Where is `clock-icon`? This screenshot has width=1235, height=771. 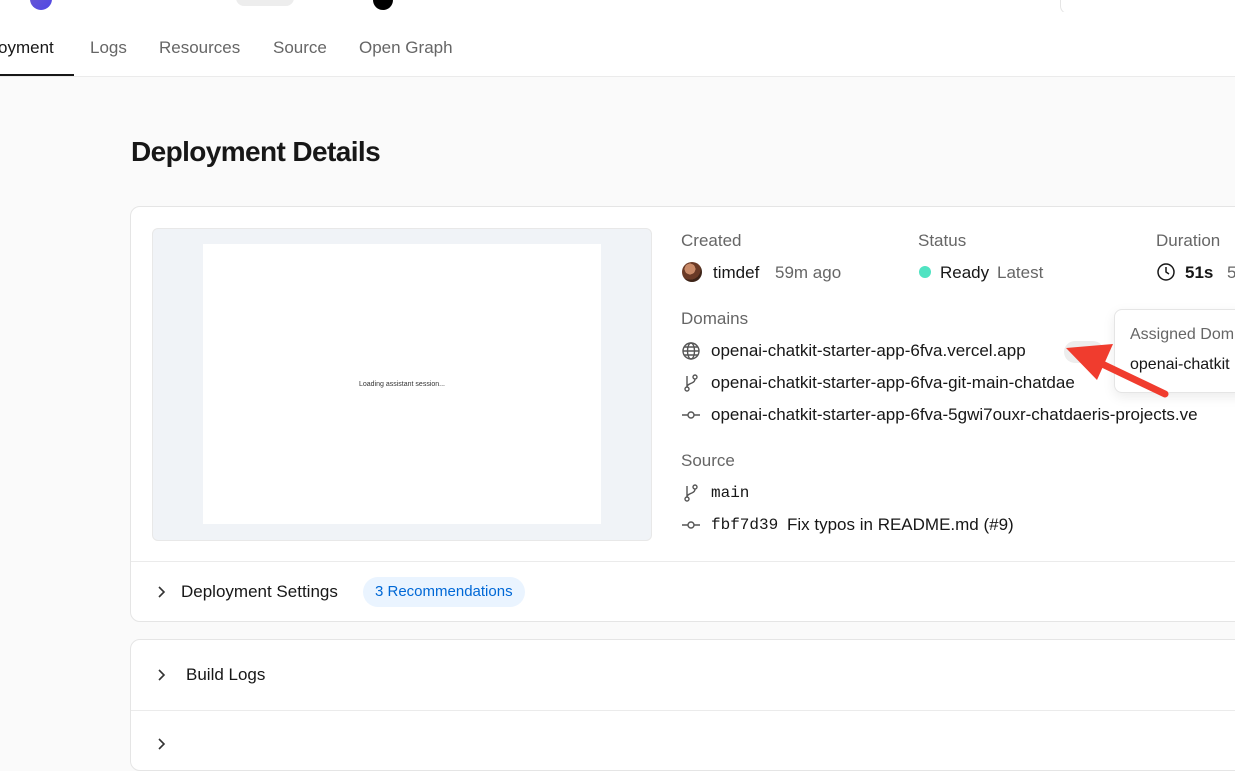 clock-icon is located at coordinates (1166, 272).